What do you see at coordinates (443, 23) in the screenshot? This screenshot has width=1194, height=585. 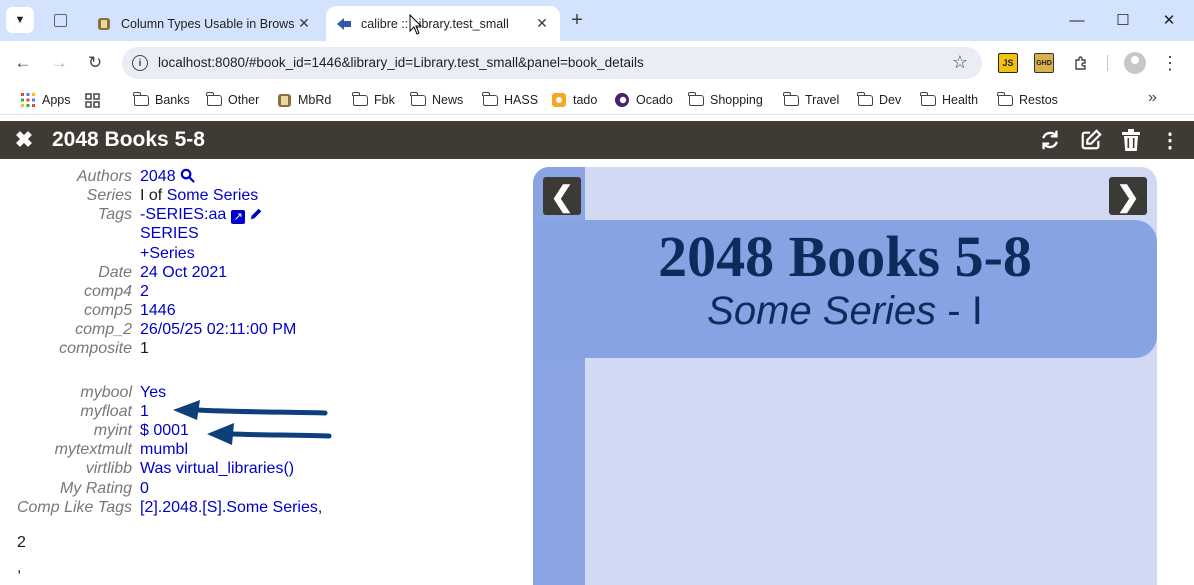 I see `tab-calibre-library: calibre :: Library.test_small ✕` at bounding box center [443, 23].